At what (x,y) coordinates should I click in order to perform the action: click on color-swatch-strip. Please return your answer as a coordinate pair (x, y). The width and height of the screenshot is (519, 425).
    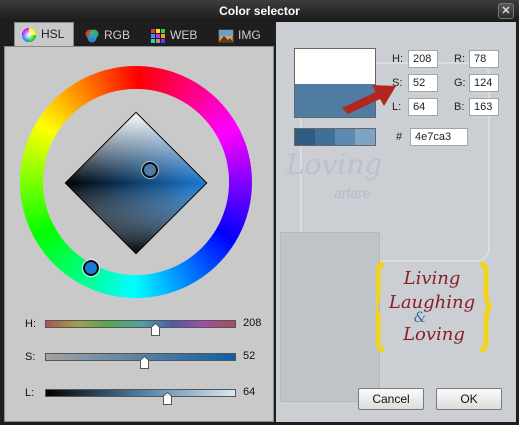
    Looking at the image, I should click on (335, 137).